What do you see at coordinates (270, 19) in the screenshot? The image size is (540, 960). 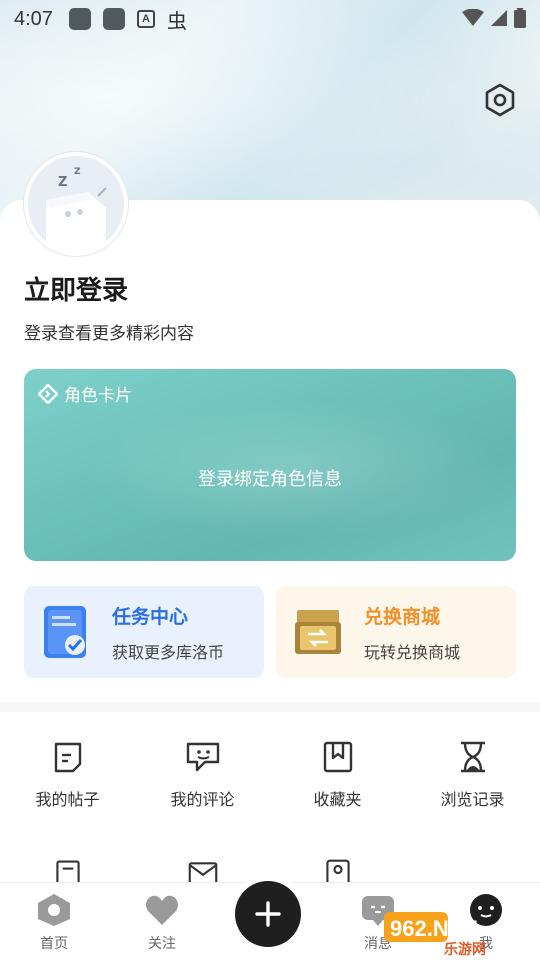 I see `status-bar: 4:07 A 虫` at bounding box center [270, 19].